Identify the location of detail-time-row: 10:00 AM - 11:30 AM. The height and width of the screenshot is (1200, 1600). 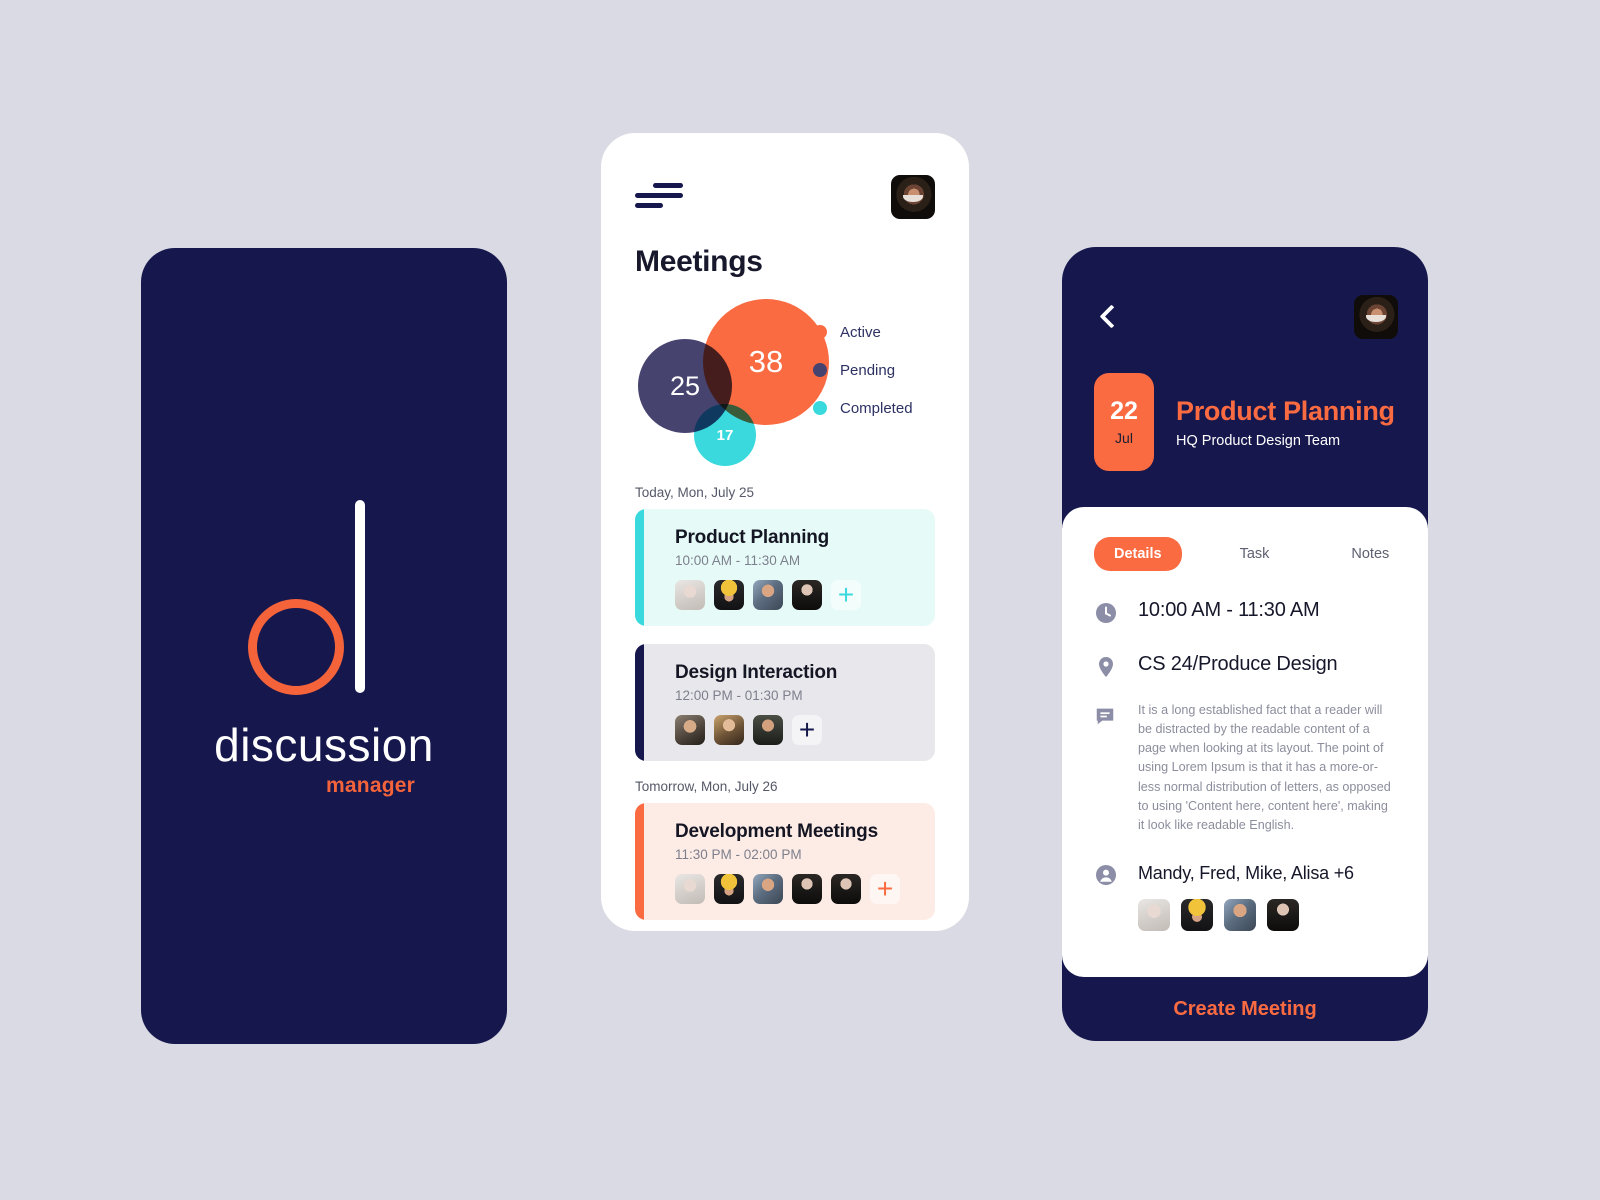
(1245, 612).